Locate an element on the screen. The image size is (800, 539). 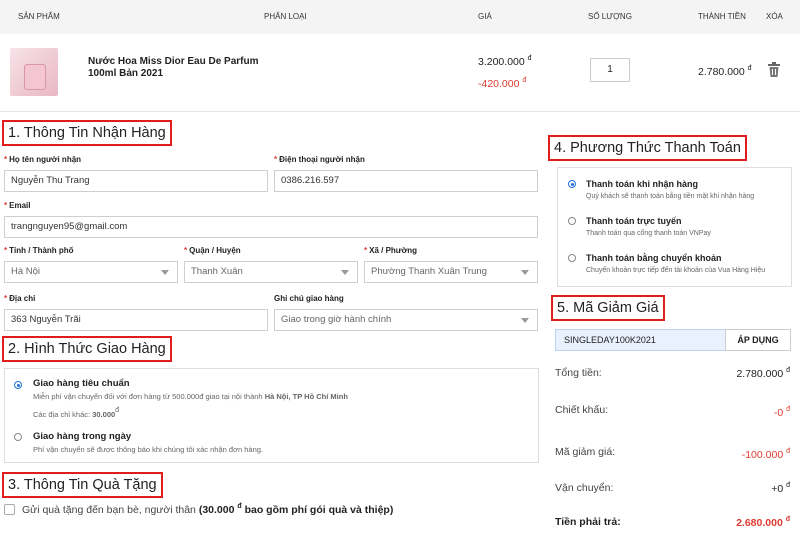
section-title-shipping: 2. Hình Thức Giao Hàng is located at coordinates (87, 349).